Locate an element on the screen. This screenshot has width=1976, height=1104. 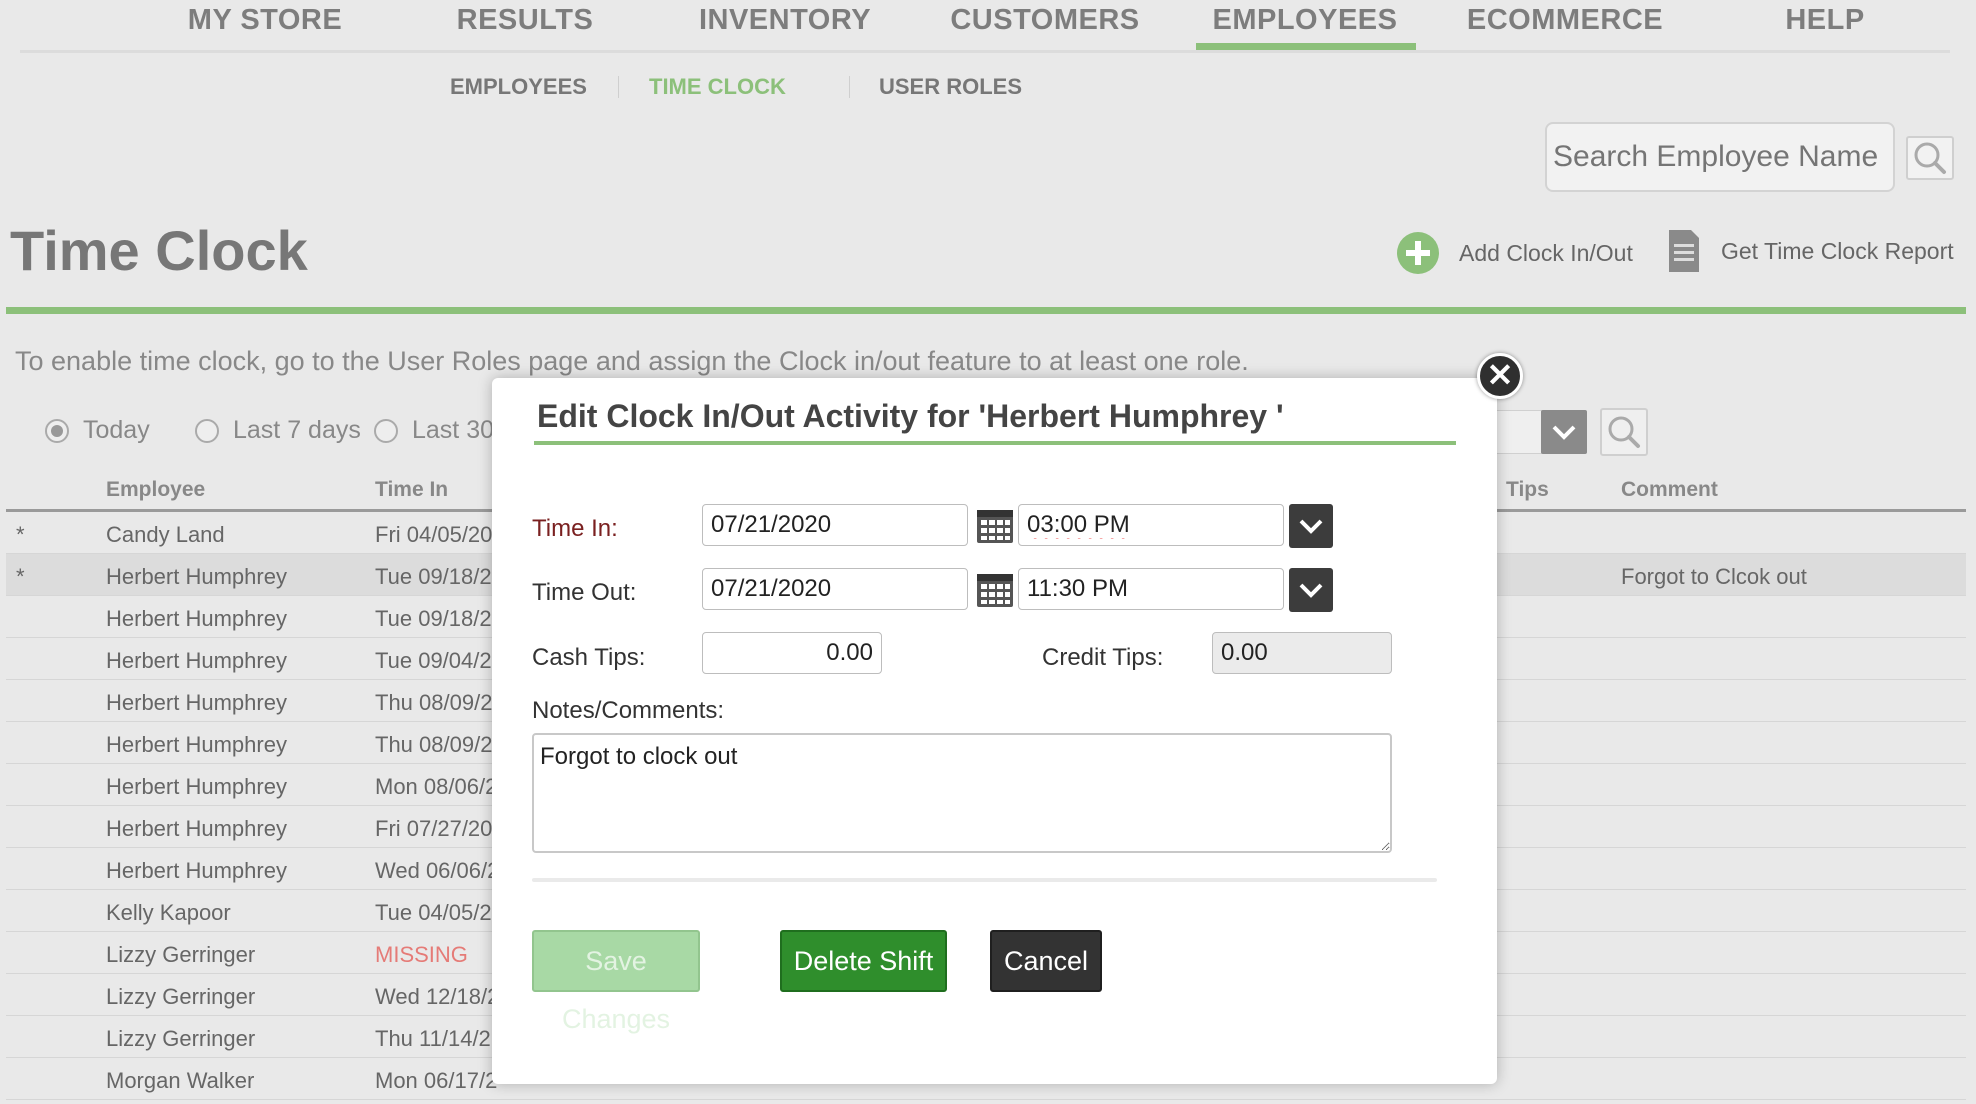
add-clock-label: Add Clock In/Out is located at coordinates (1546, 252).